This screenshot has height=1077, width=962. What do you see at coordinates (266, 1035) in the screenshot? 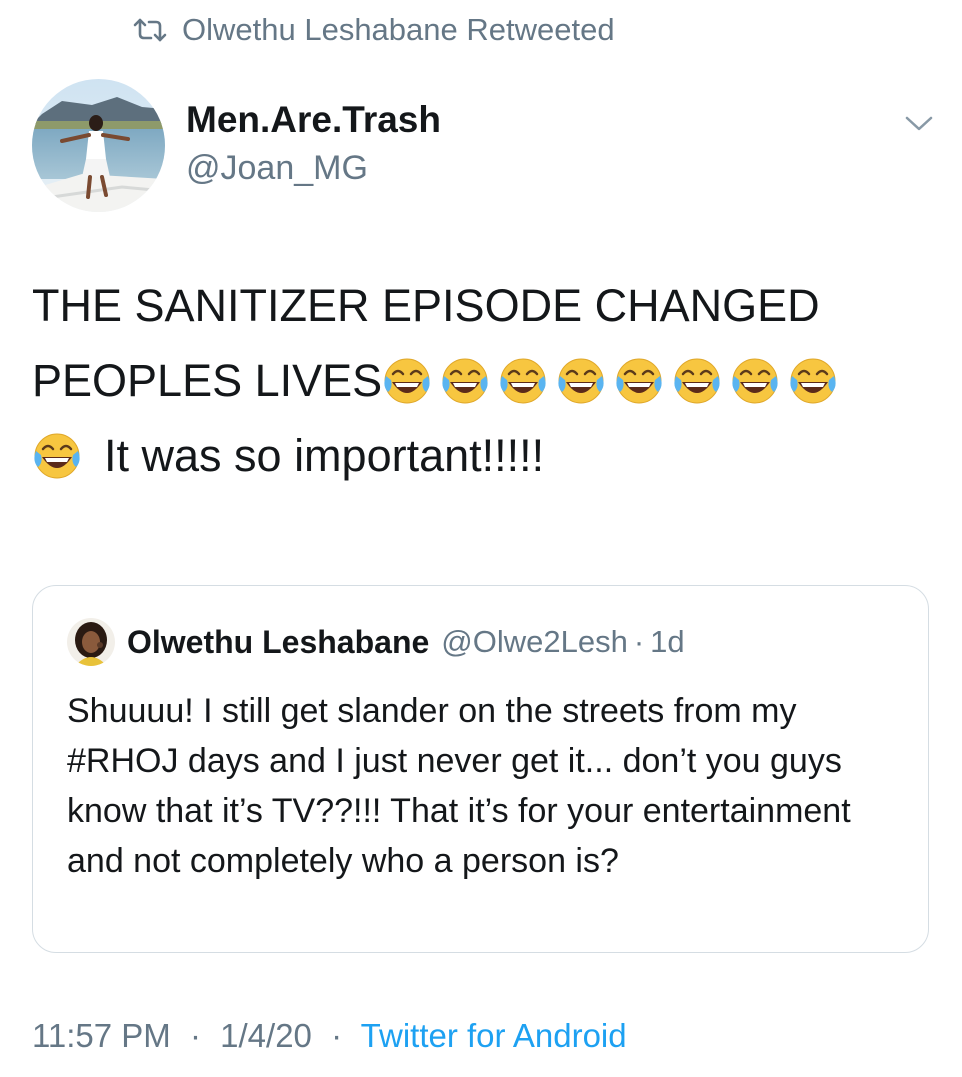
I see `tweet-date: 1/4/20` at bounding box center [266, 1035].